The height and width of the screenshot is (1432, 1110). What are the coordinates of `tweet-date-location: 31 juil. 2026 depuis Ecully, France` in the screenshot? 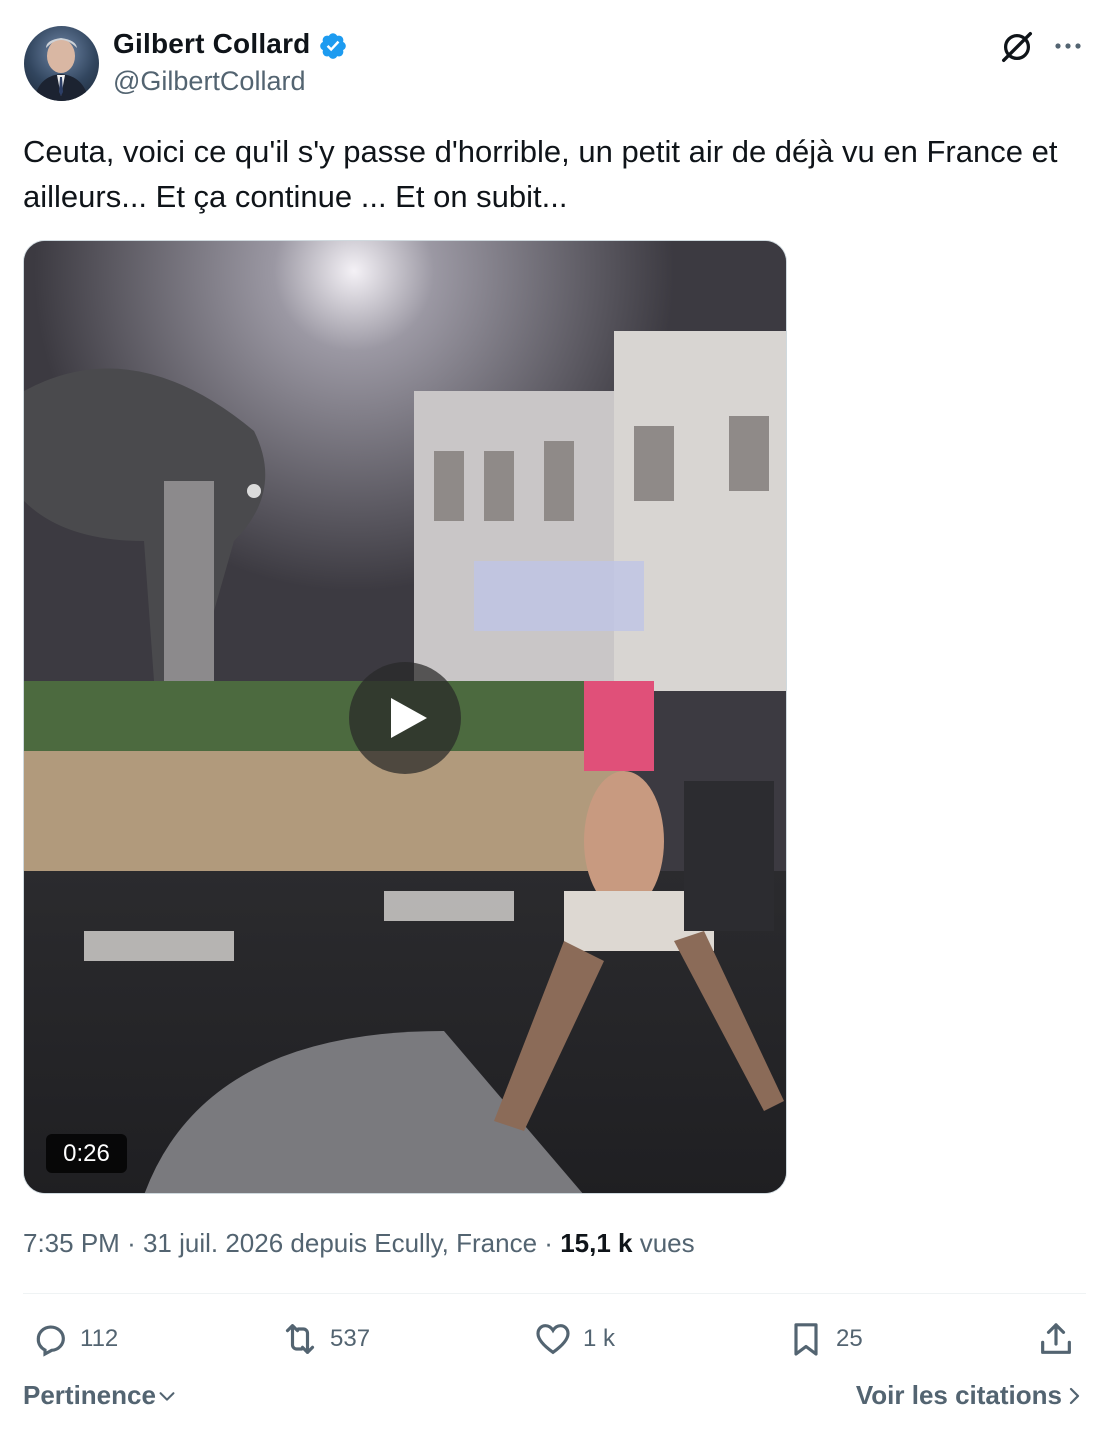 It's located at (340, 1243).